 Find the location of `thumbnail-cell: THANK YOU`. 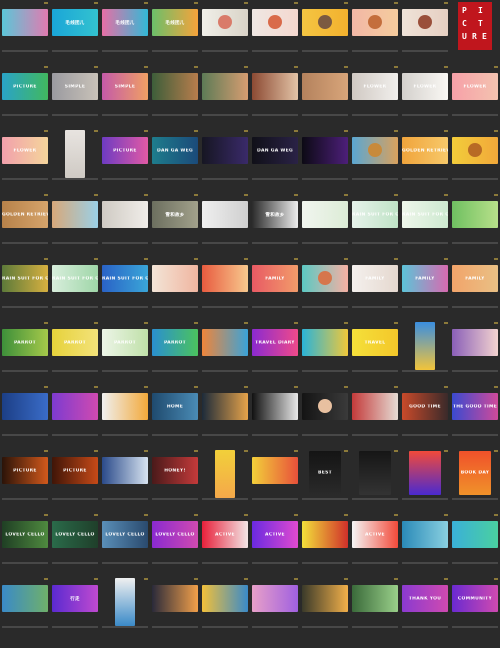

thumbnail-cell: THANK YOU is located at coordinates (425, 608).